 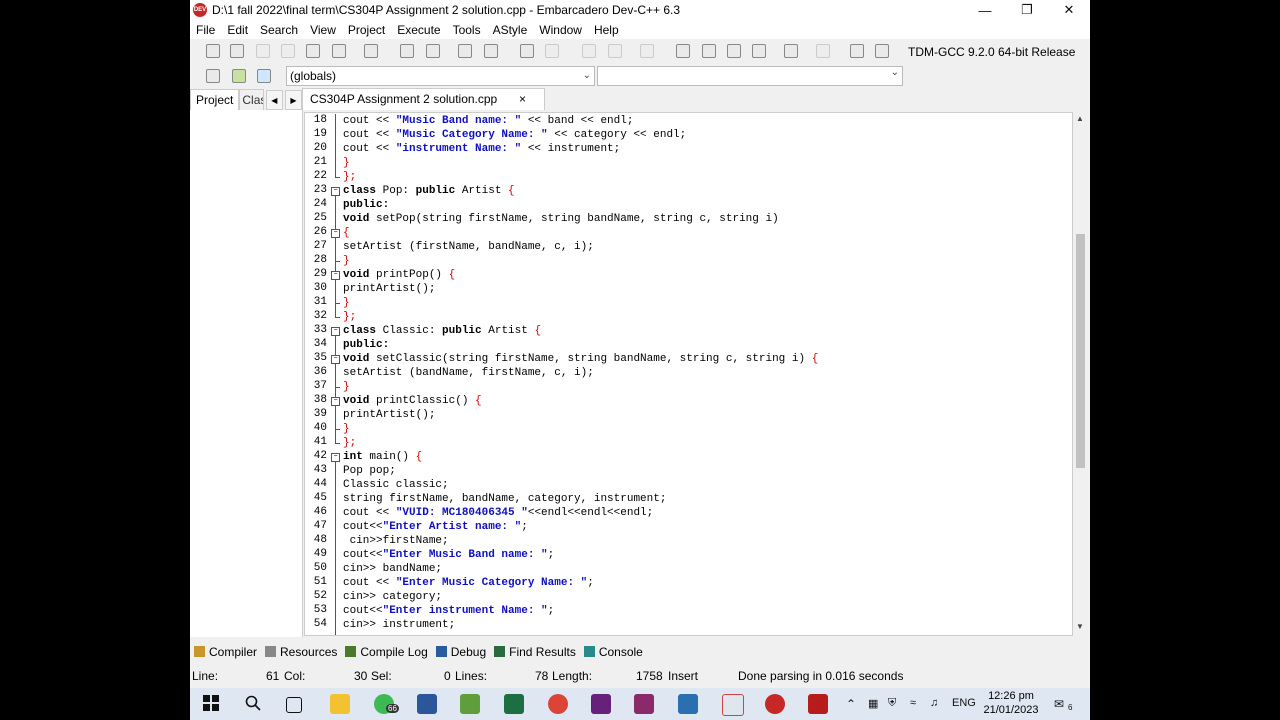 I want to click on tray-app-icon: ▦, so click(x=873, y=703).